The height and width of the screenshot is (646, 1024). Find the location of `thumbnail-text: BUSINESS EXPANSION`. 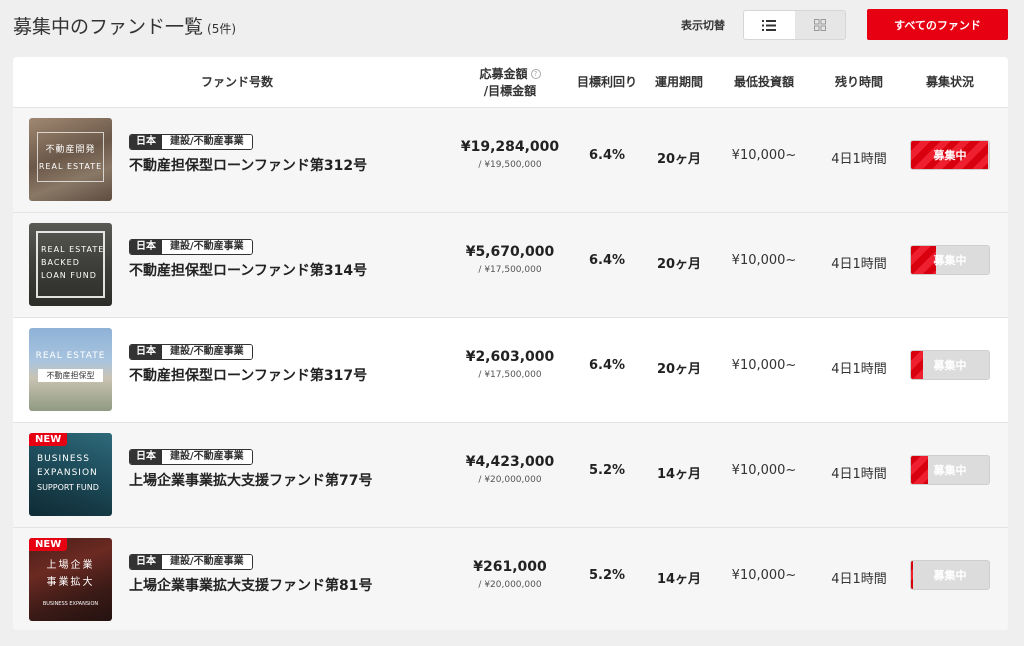

thumbnail-text: BUSINESS EXPANSION is located at coordinates (70, 604).